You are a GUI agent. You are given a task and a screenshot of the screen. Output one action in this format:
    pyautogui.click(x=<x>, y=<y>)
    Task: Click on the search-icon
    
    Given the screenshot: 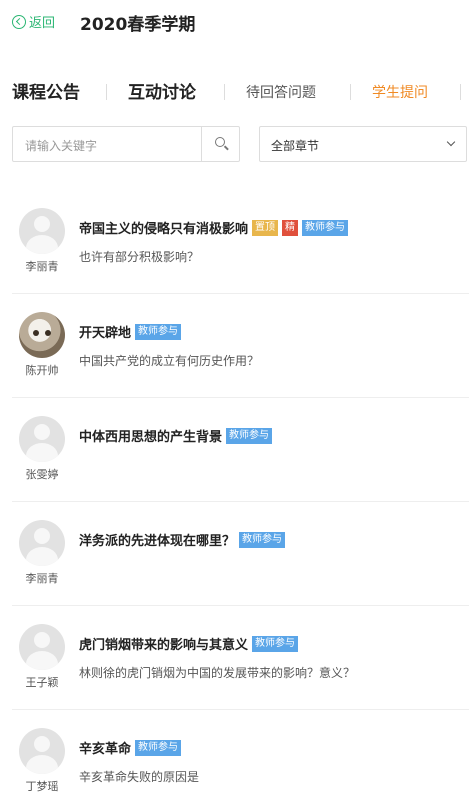 What is the action you would take?
    pyautogui.click(x=220, y=142)
    